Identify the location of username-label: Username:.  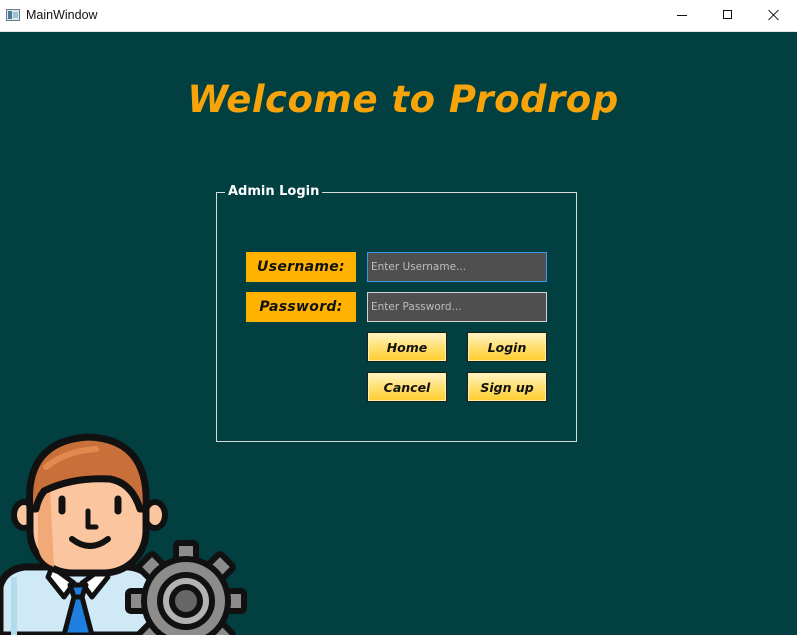
(301, 267).